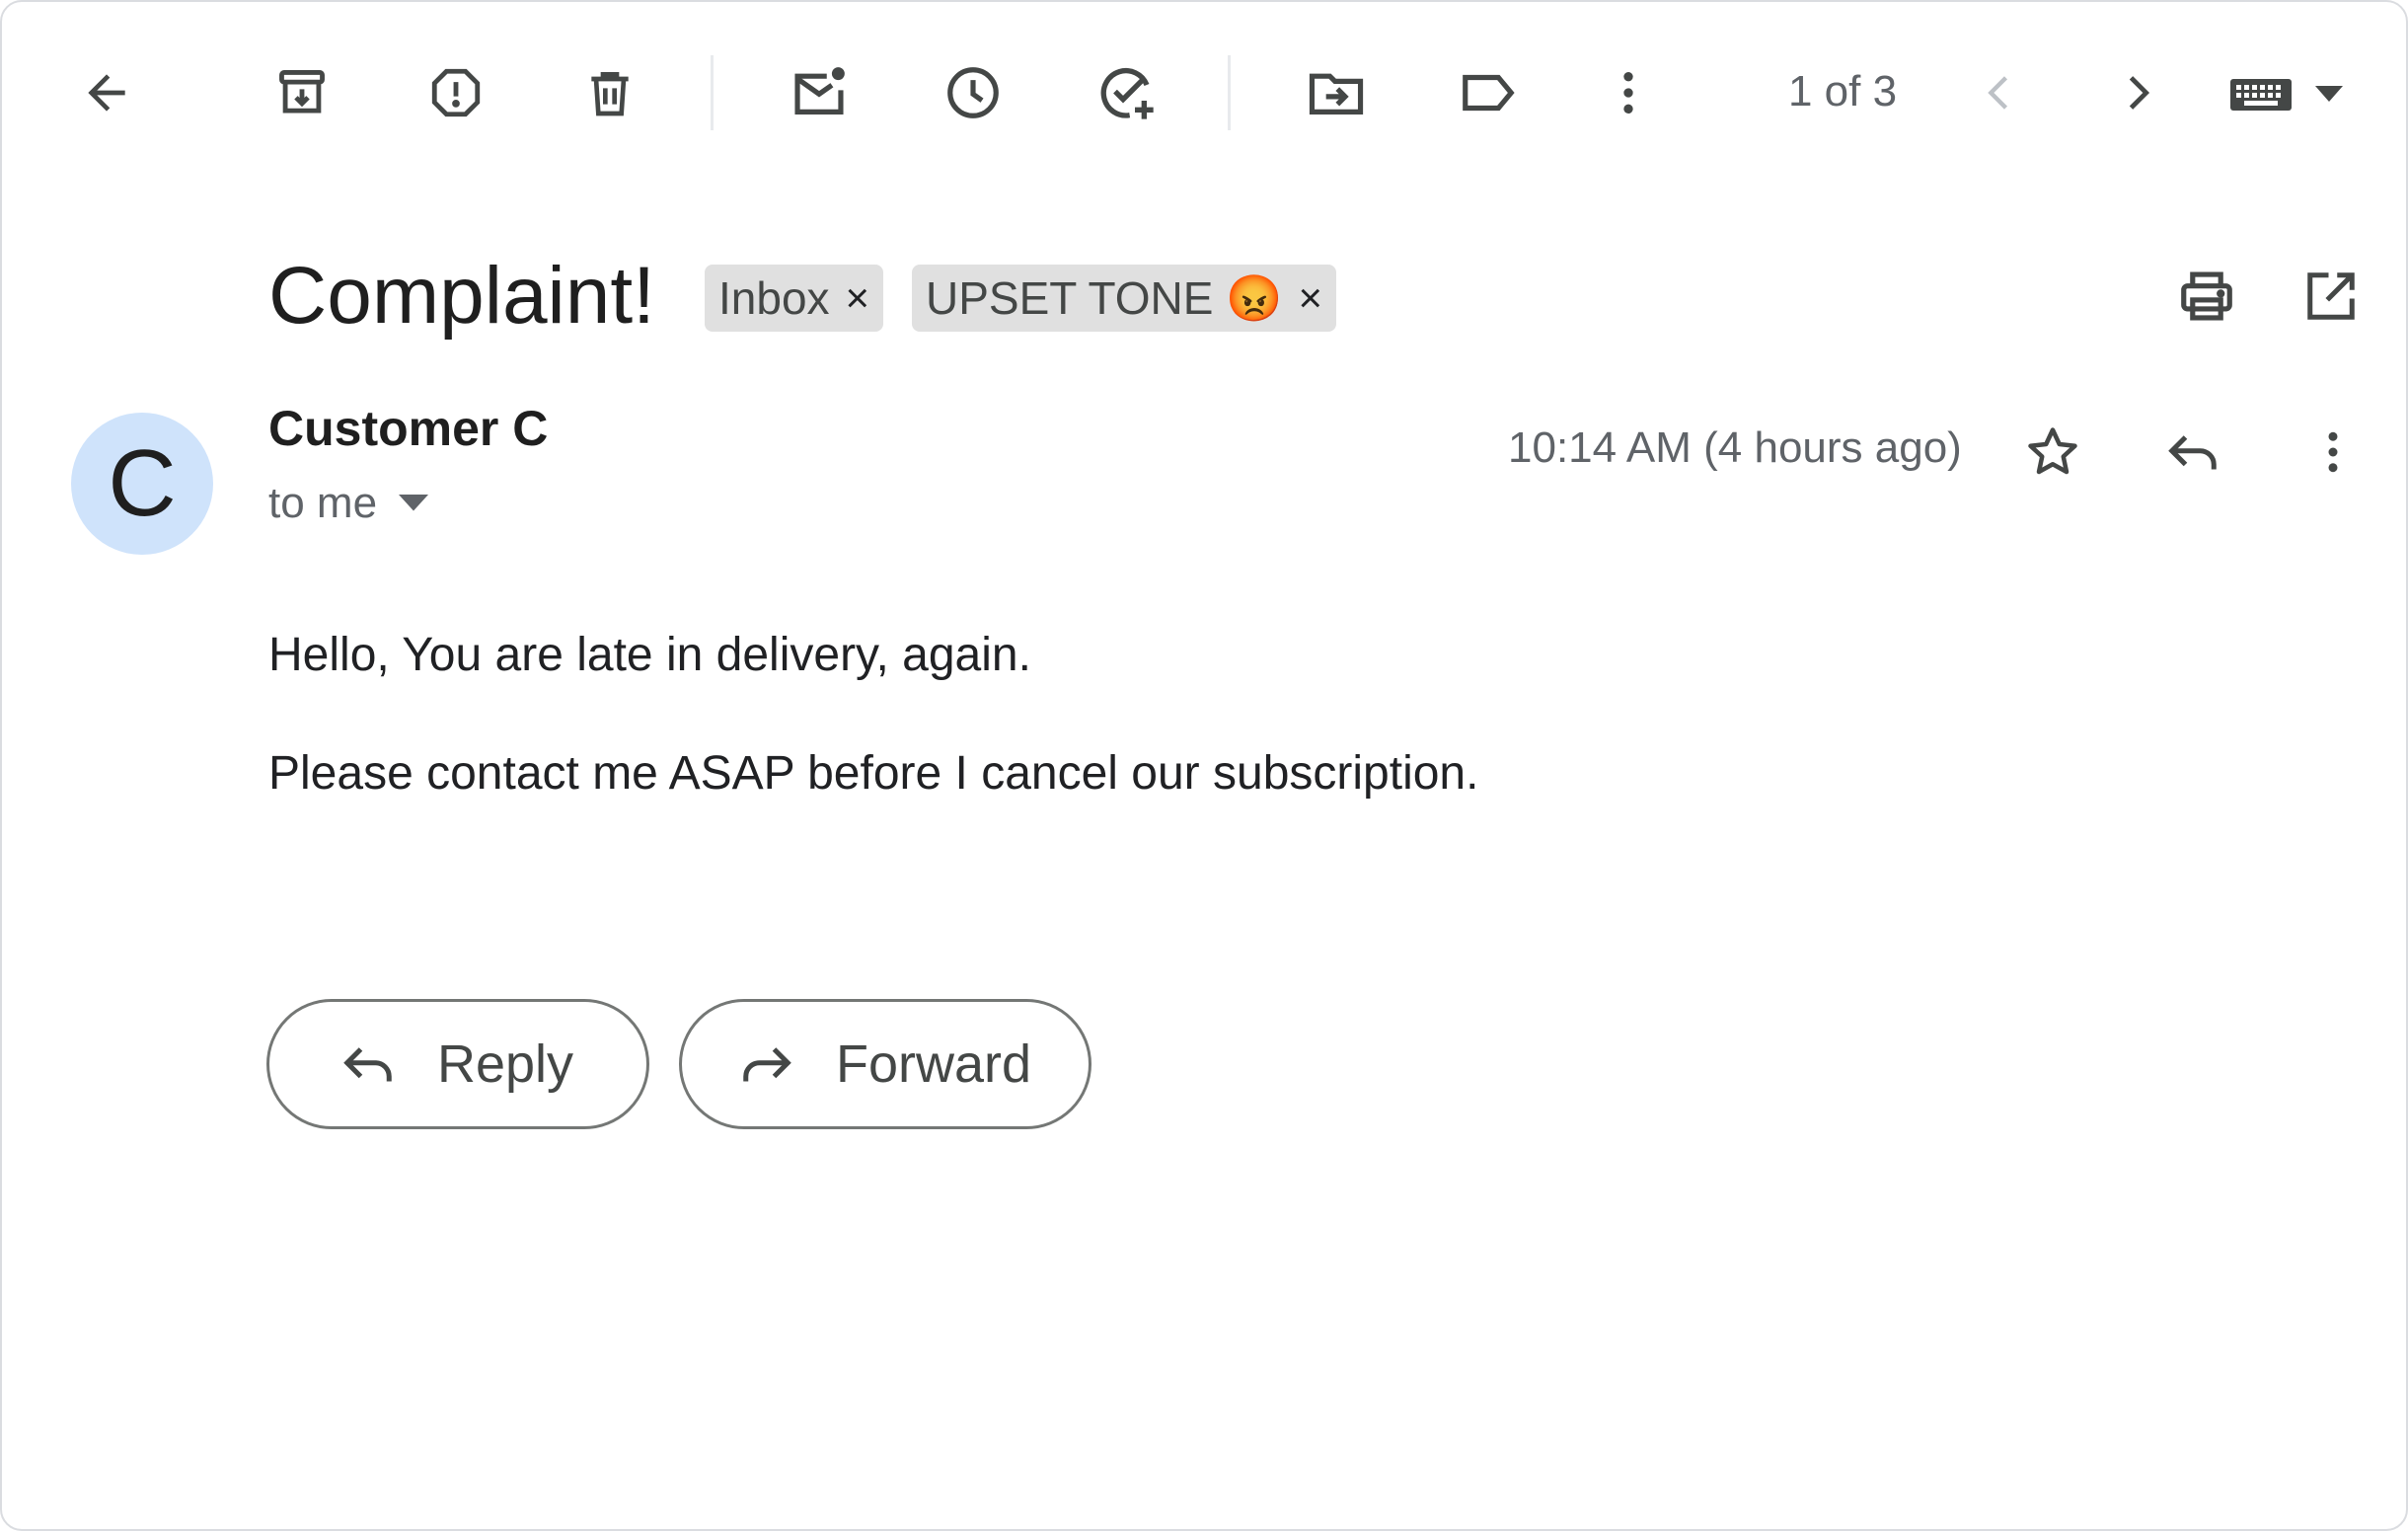 The image size is (2408, 1531). What do you see at coordinates (414, 503) in the screenshot?
I see `chevron-down-icon` at bounding box center [414, 503].